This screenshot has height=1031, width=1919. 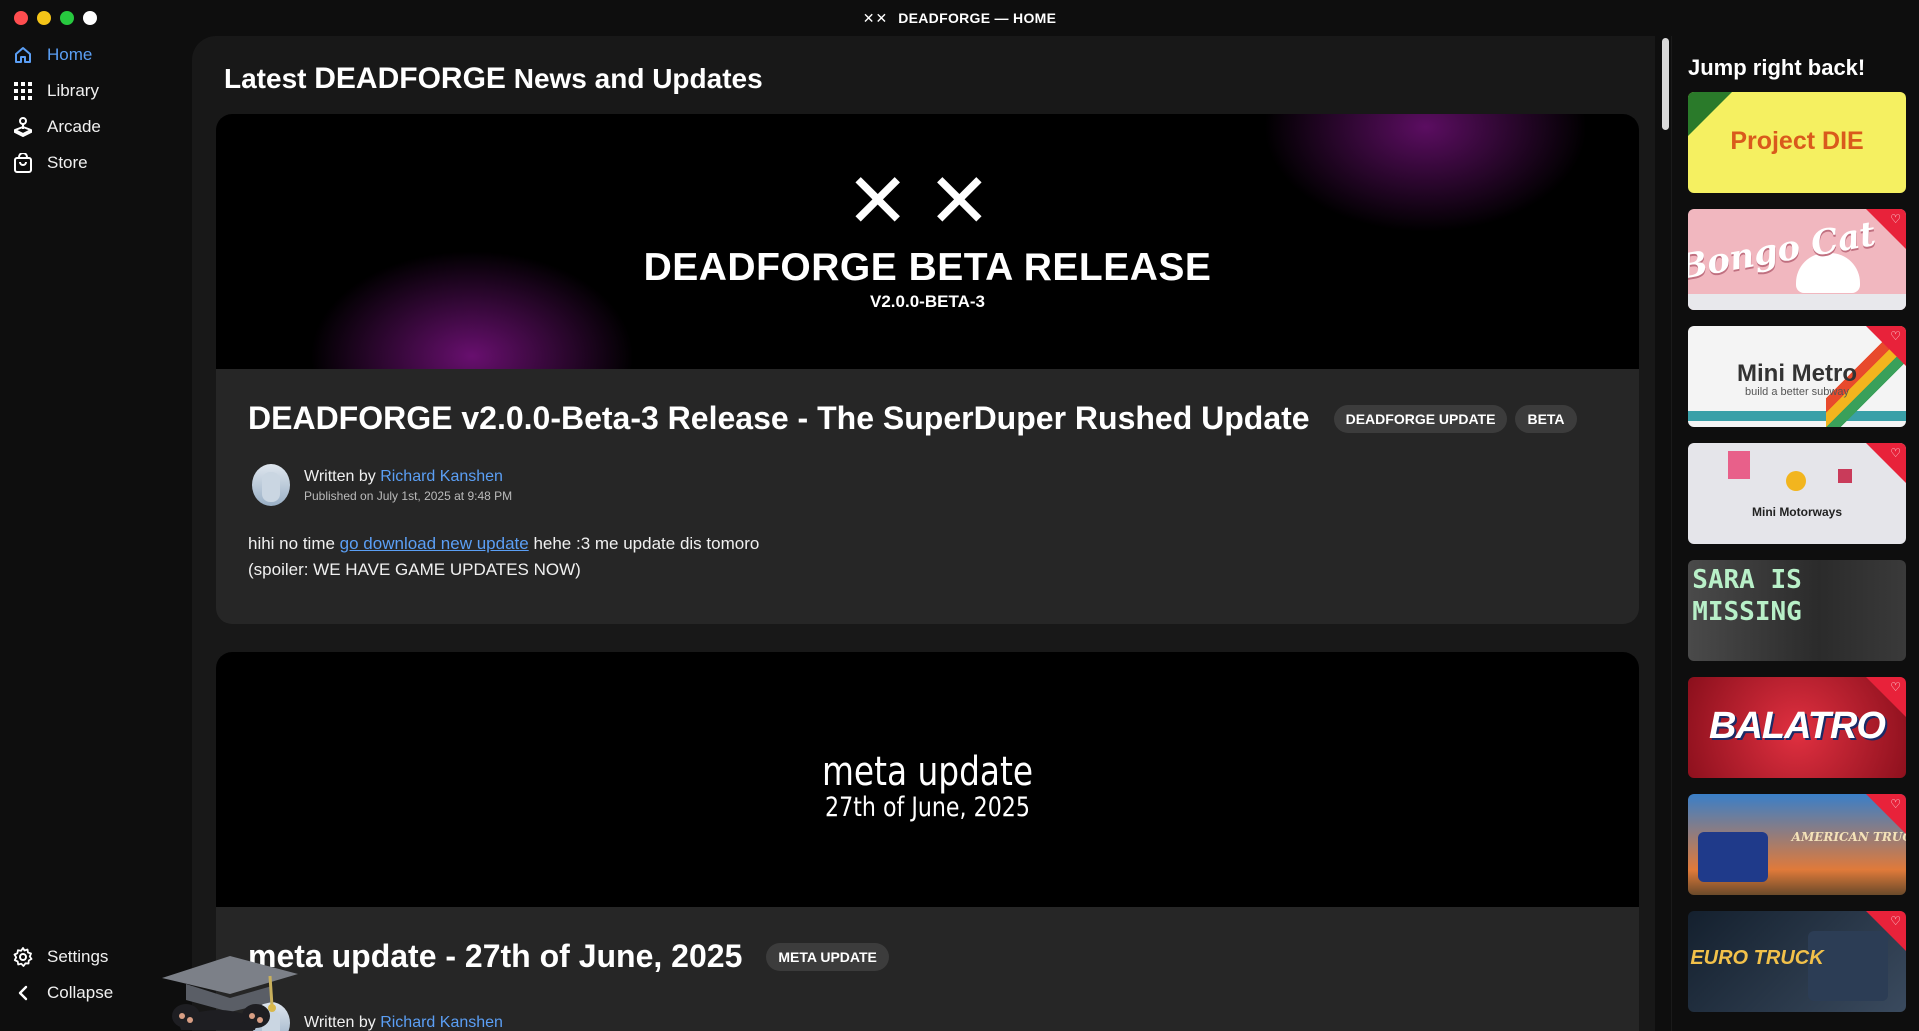 I want to click on page-title: Latest DEADFORGE News and Updates, so click(x=493, y=78).